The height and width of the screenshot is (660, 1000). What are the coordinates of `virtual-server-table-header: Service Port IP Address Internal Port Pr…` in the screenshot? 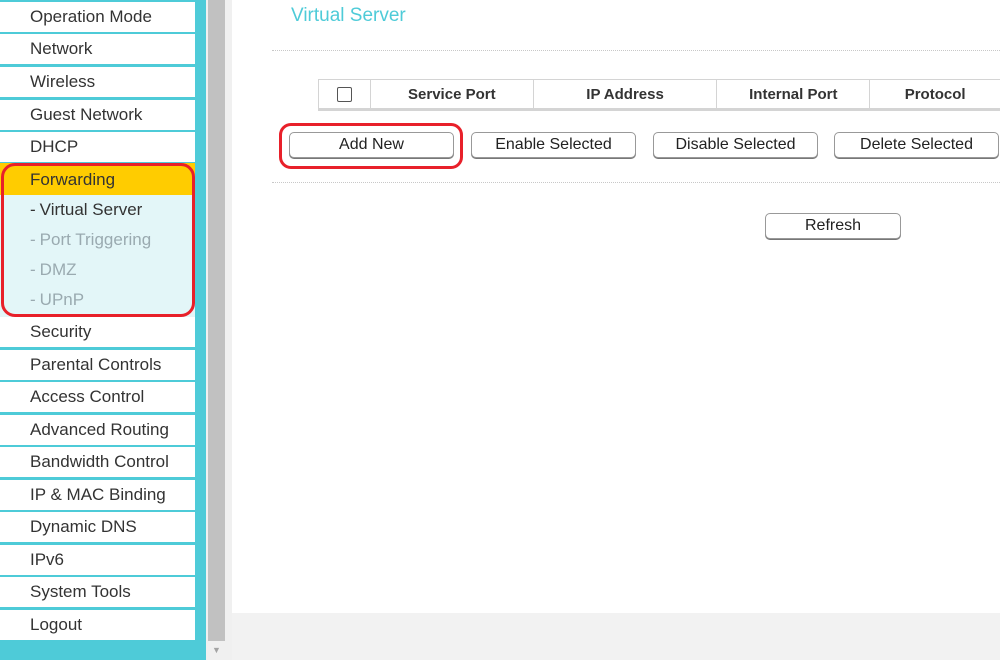 It's located at (659, 95).